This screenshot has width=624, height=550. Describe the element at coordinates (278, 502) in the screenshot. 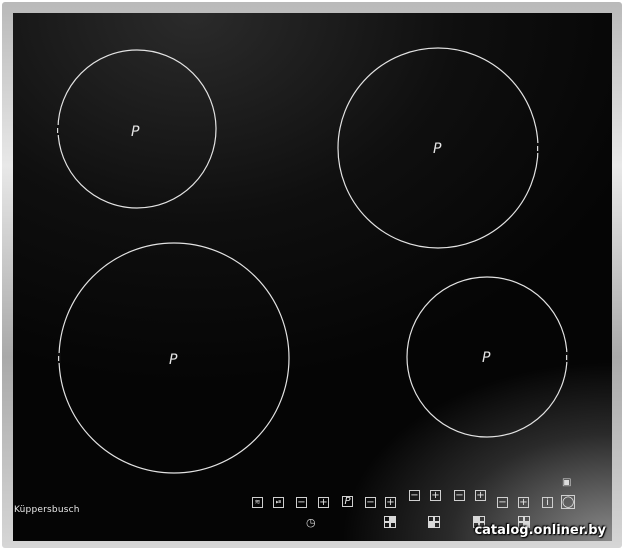

I see `pause-key: ⏯` at that location.